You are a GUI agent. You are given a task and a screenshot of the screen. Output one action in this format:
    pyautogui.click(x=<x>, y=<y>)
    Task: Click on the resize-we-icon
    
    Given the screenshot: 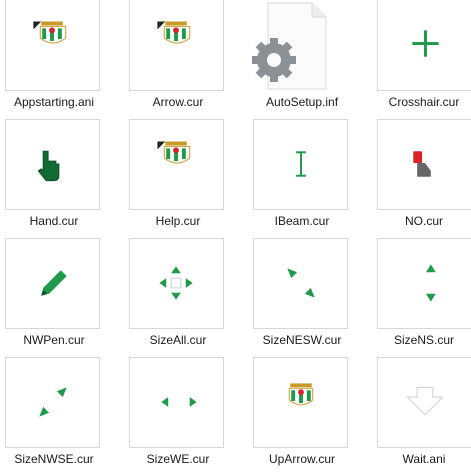 What is the action you would take?
    pyautogui.click(x=179, y=402)
    